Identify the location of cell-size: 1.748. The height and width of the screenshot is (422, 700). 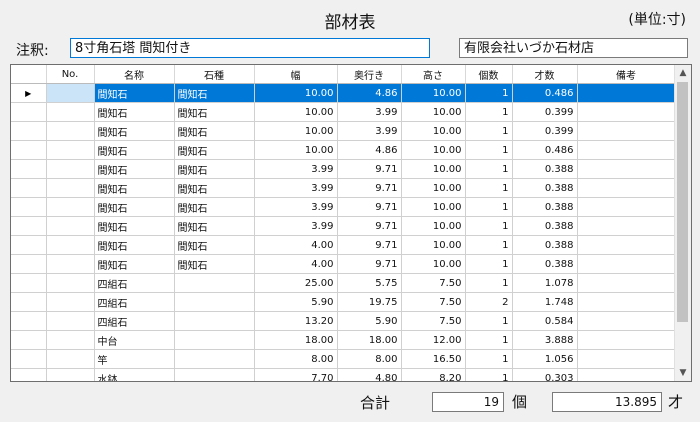
(545, 302).